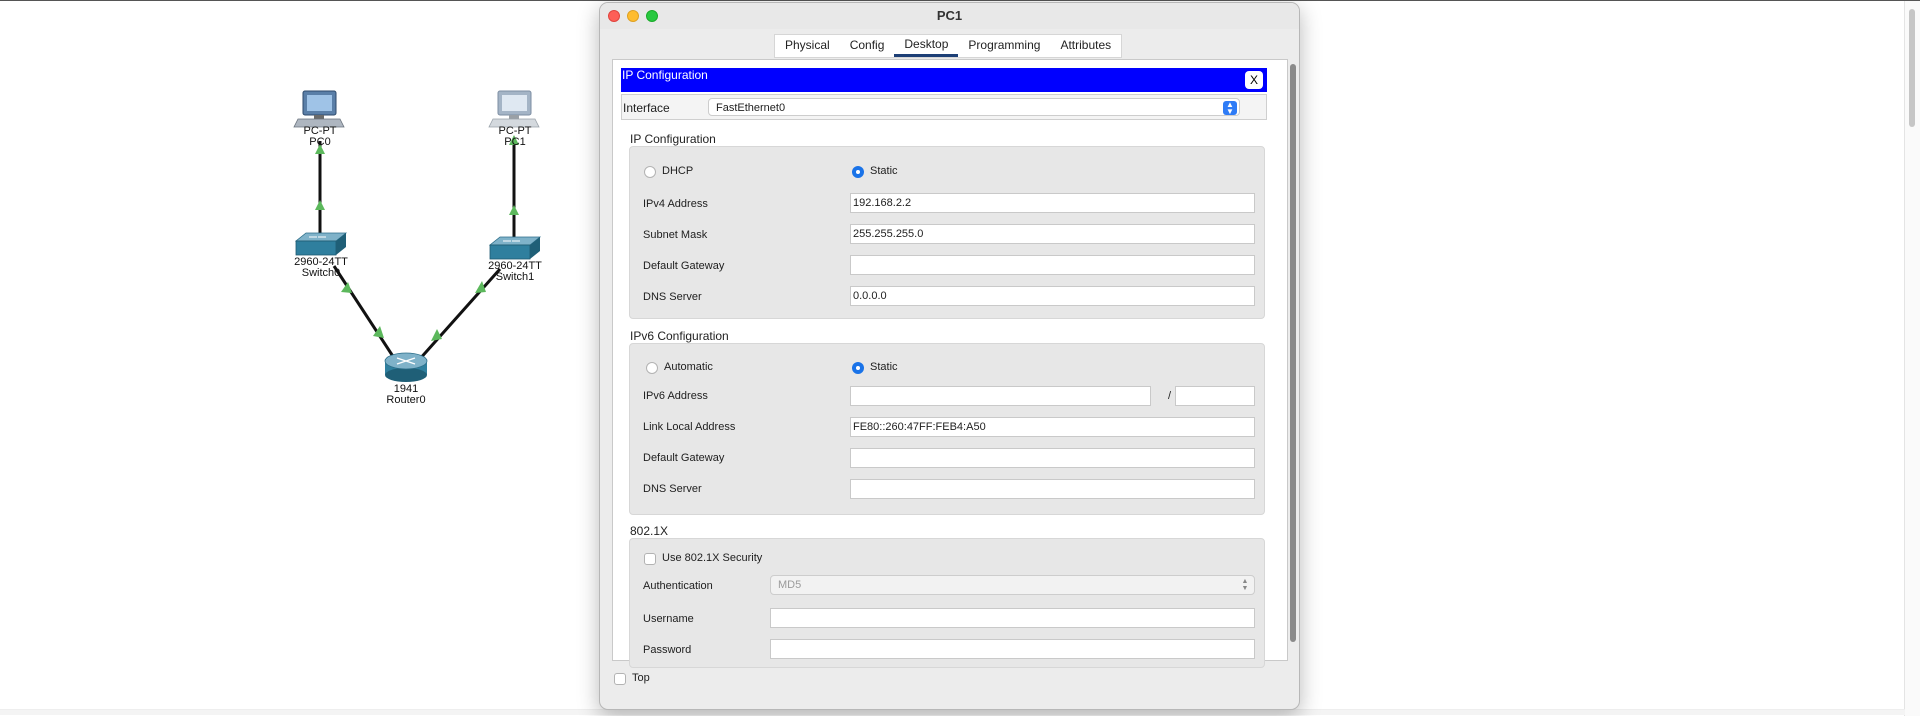 The width and height of the screenshot is (1920, 716). Describe the element at coordinates (675, 204) in the screenshot. I see `ipv4-address-label: IPv4 Address` at that location.